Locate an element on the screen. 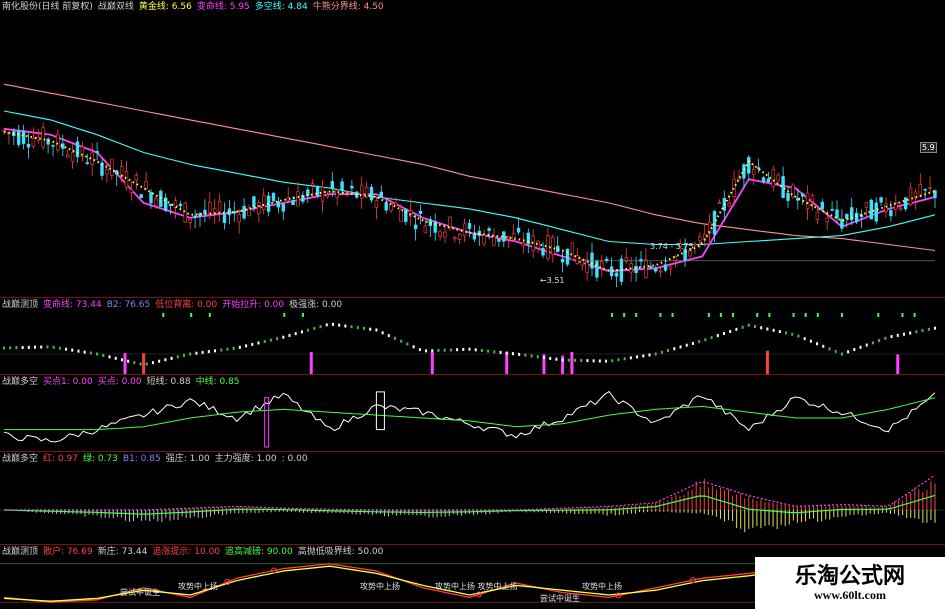  low-price-label: ←3.51 is located at coordinates (552, 280).